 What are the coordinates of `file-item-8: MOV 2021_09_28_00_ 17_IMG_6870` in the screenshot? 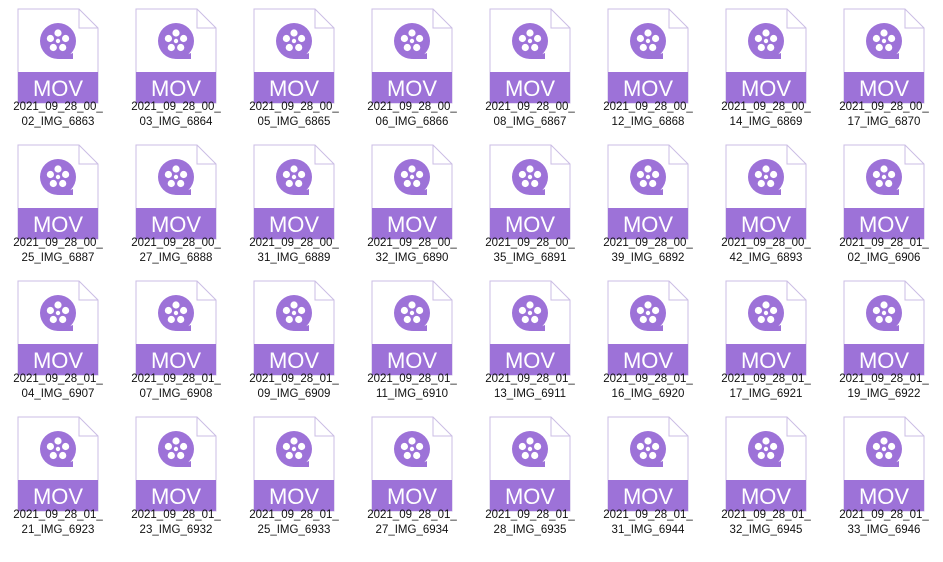 It's located at (884, 69).